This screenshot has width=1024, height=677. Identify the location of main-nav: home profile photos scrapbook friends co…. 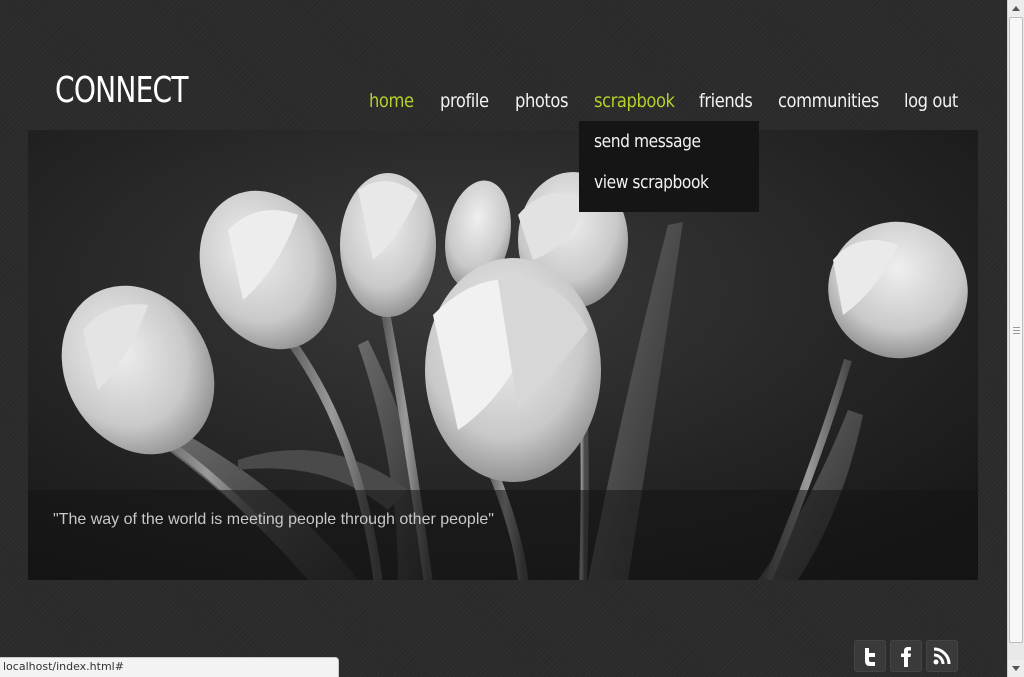
(503, 105).